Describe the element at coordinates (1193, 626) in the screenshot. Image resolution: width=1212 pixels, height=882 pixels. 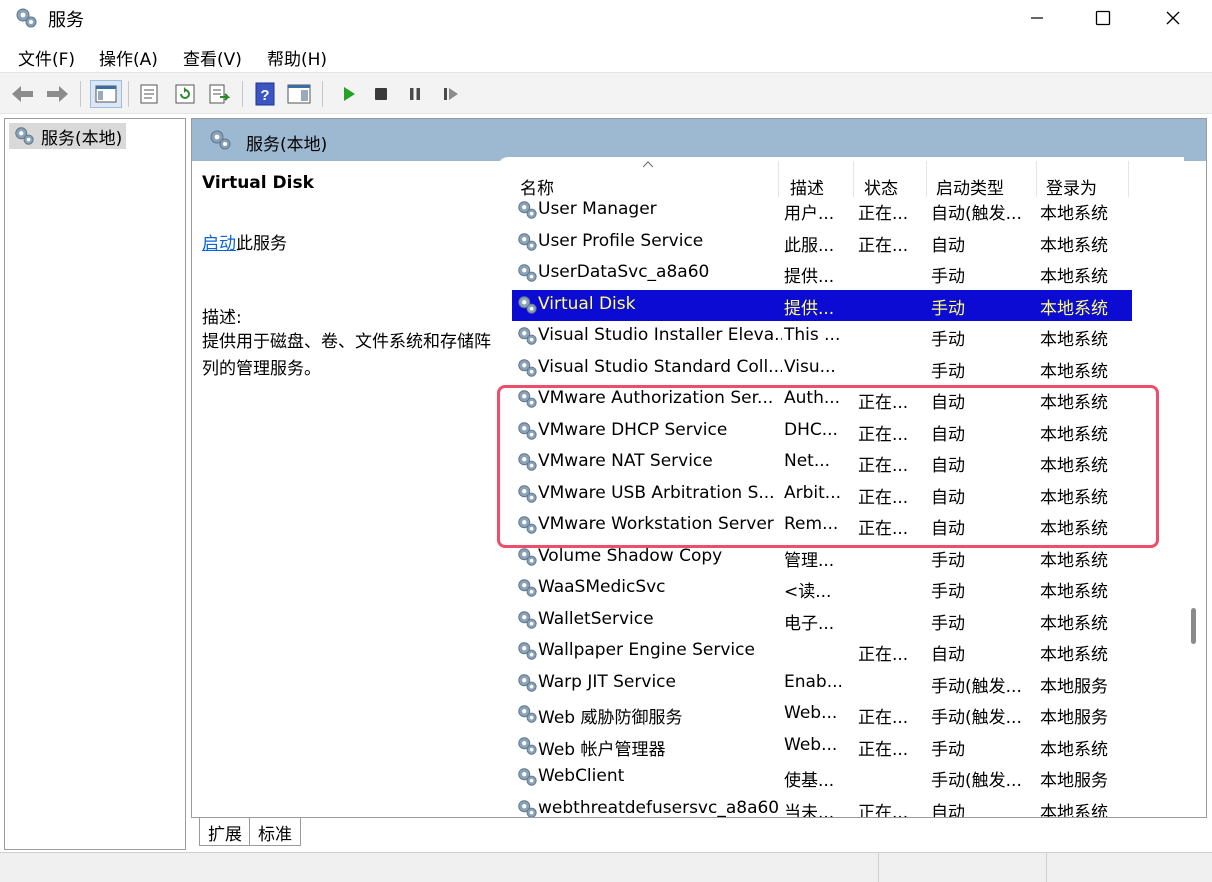
I see `scrollbar-thumb` at that location.